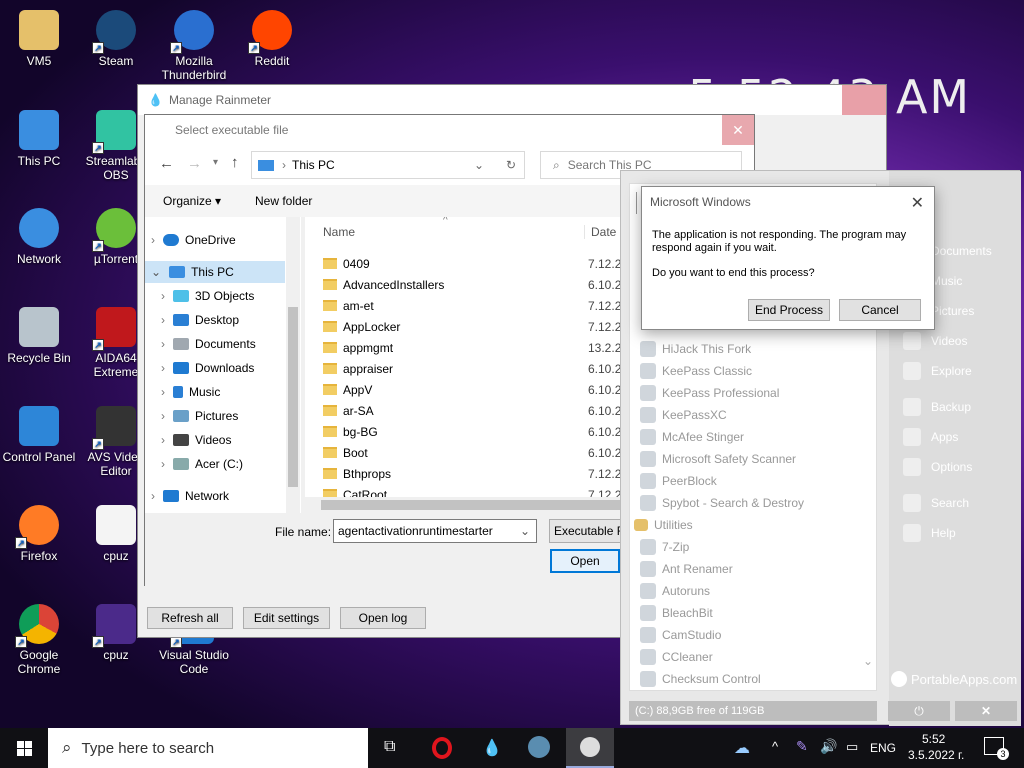 The image size is (1024, 768). I want to click on side-item-videos: Videos, so click(935, 341).